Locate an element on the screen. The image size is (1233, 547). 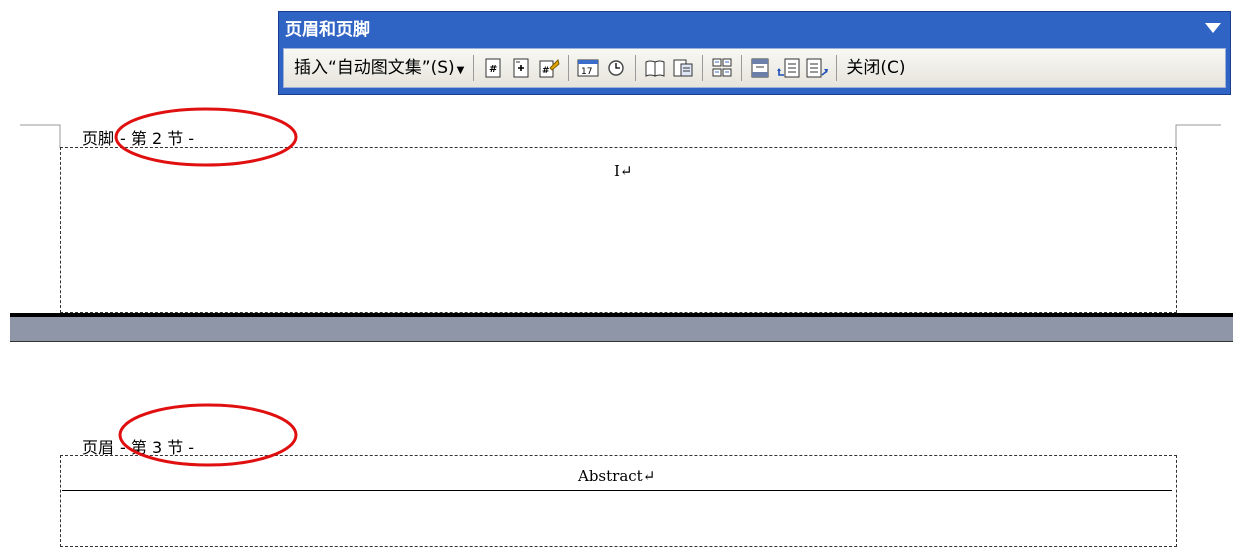
format-page-number-button: # is located at coordinates (549, 68).